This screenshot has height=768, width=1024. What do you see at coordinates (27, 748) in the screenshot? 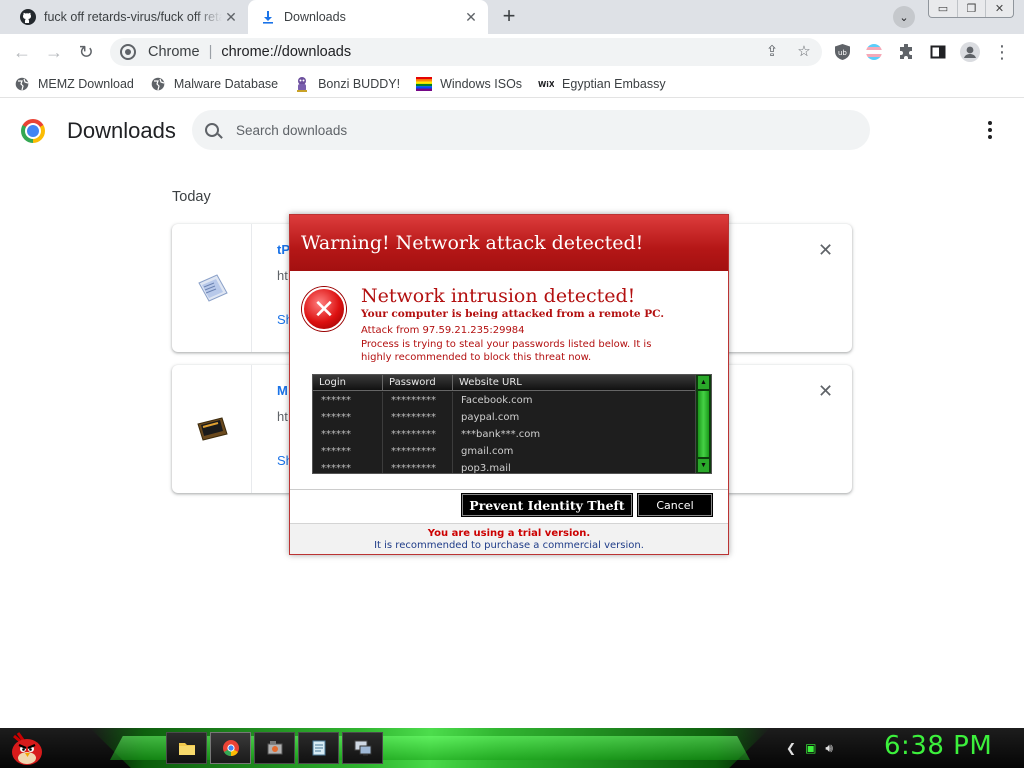
I see `start-button-angry-bird-icon` at bounding box center [27, 748].